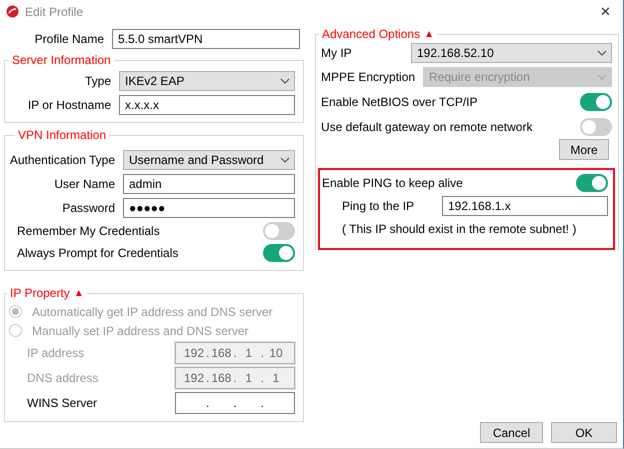 Image resolution: width=624 pixels, height=449 pixels. What do you see at coordinates (209, 208) in the screenshot?
I see `input-field: ●●●●●` at bounding box center [209, 208].